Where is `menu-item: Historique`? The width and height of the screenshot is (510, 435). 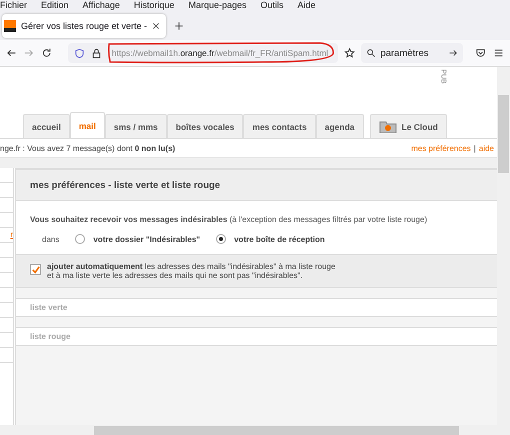
menu-item: Historique is located at coordinates (154, 5).